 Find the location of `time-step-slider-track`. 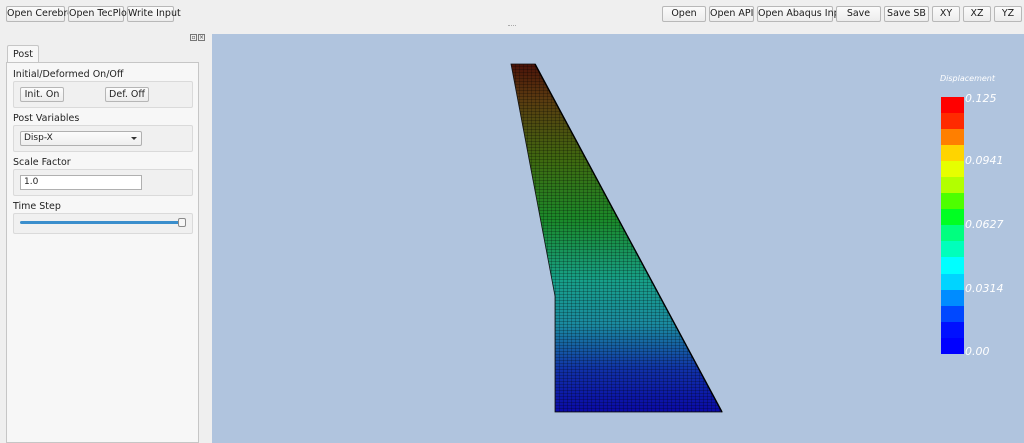

time-step-slider-track is located at coordinates (101, 222).